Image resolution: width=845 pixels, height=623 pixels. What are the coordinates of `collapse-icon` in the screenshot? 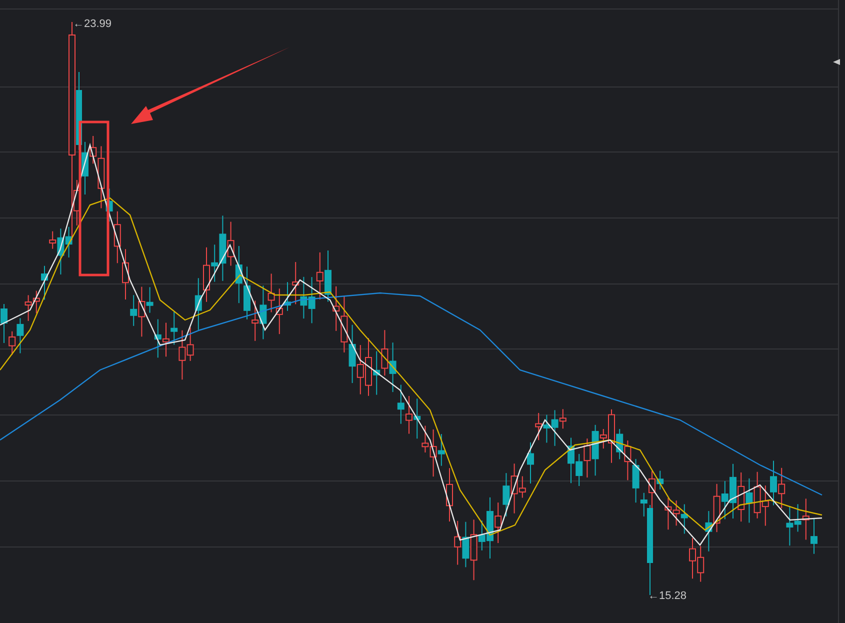 It's located at (836, 62).